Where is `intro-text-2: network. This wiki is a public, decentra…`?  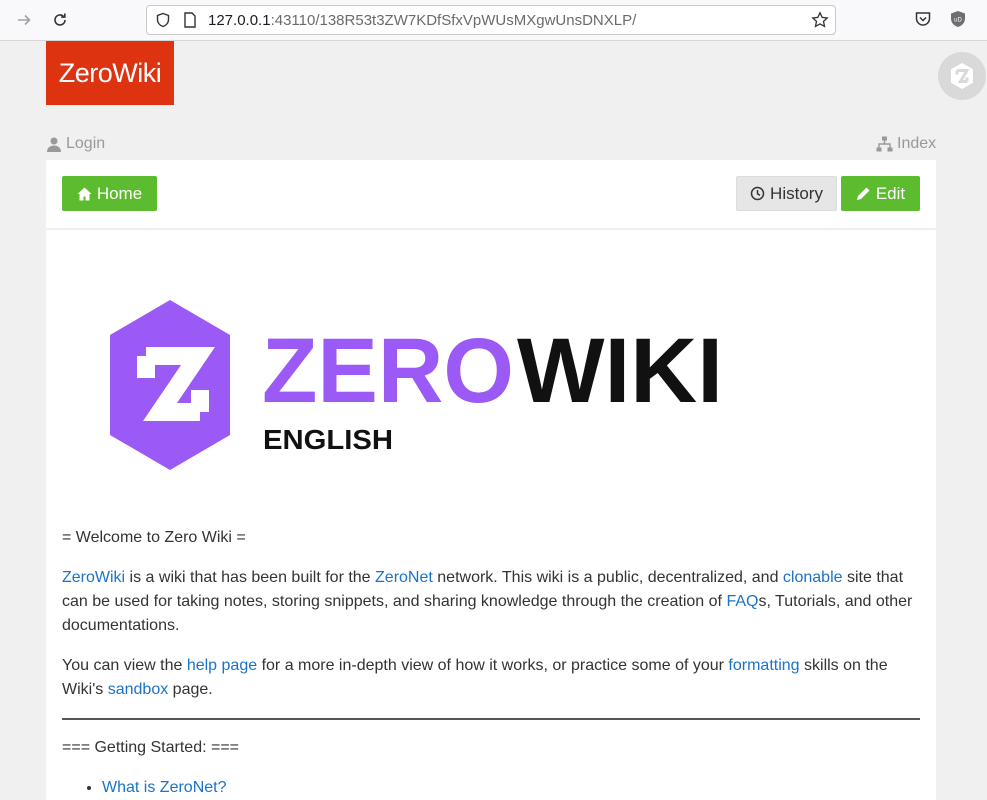 intro-text-2: network. This wiki is a public, decentra… is located at coordinates (607, 577).